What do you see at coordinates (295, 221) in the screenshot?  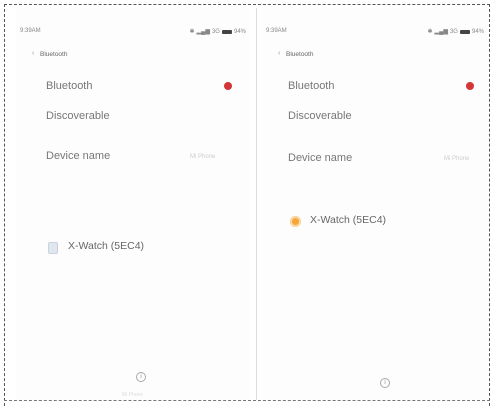 I see `connecting-spinner-icon` at bounding box center [295, 221].